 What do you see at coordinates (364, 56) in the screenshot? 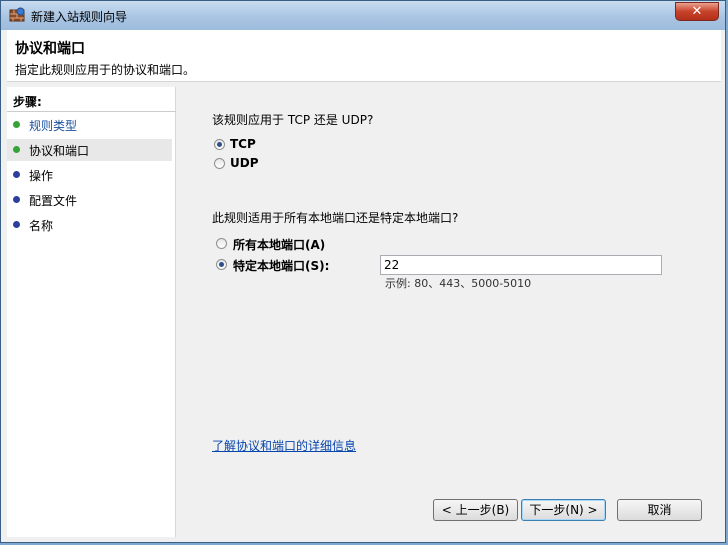
I see `page-header: 协议和端口 指定此规则应用于的协议和端口。` at bounding box center [364, 56].